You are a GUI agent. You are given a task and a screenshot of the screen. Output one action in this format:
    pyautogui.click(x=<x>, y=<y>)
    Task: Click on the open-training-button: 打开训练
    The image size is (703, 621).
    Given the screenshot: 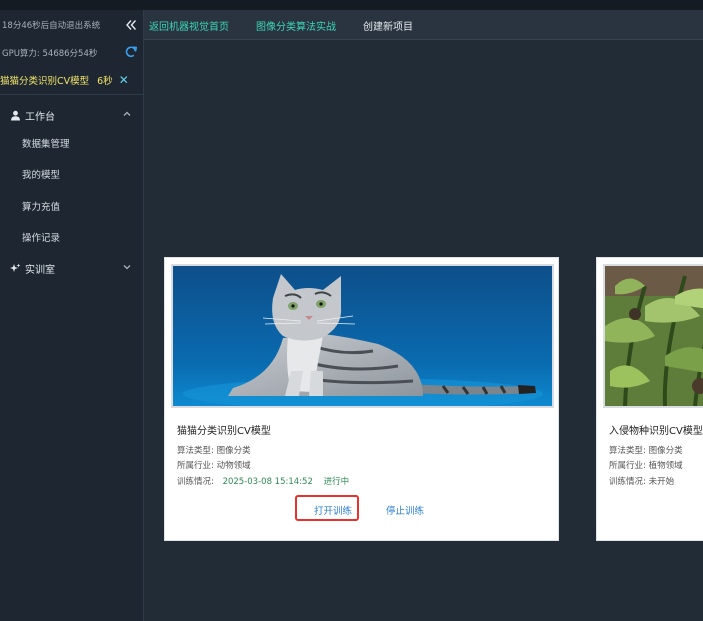 What is the action you would take?
    pyautogui.click(x=333, y=510)
    